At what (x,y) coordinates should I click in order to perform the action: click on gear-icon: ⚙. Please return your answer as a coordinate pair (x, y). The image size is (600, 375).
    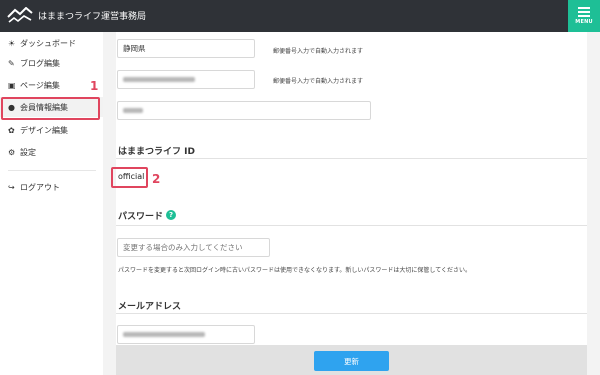
    Looking at the image, I should click on (12, 152).